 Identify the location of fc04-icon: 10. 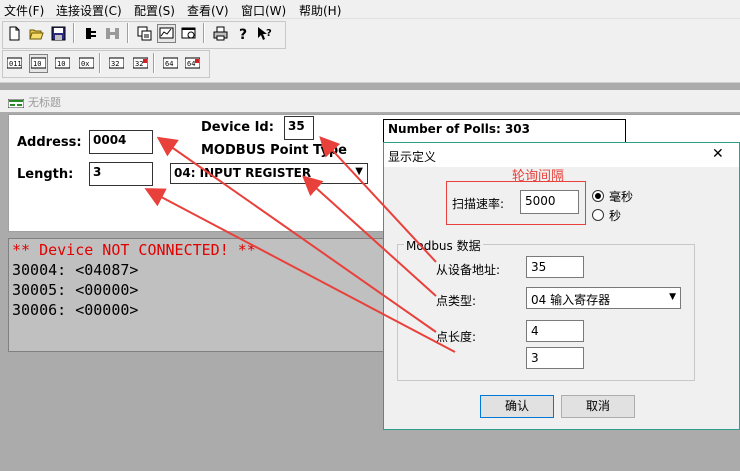
(62, 63).